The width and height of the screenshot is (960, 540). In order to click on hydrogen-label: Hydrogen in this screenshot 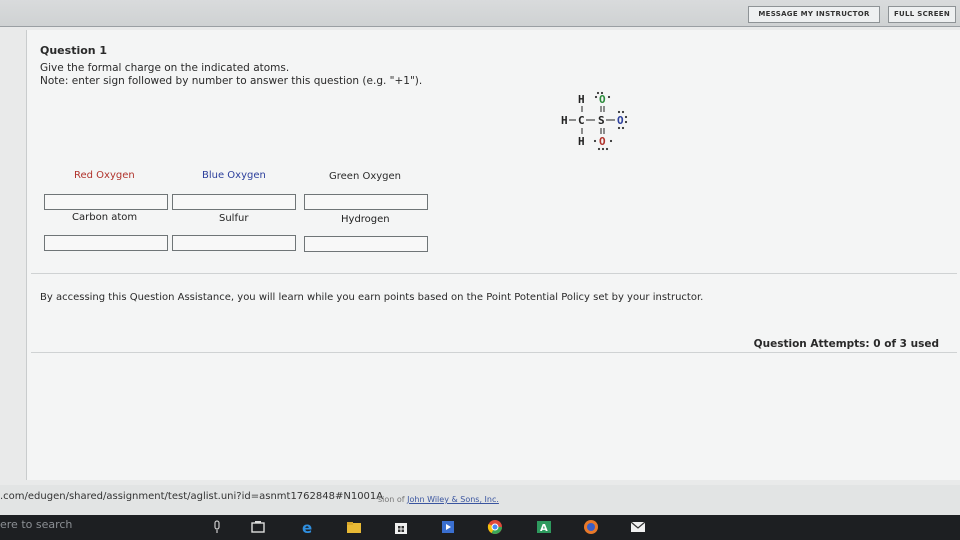, I will do `click(365, 219)`.